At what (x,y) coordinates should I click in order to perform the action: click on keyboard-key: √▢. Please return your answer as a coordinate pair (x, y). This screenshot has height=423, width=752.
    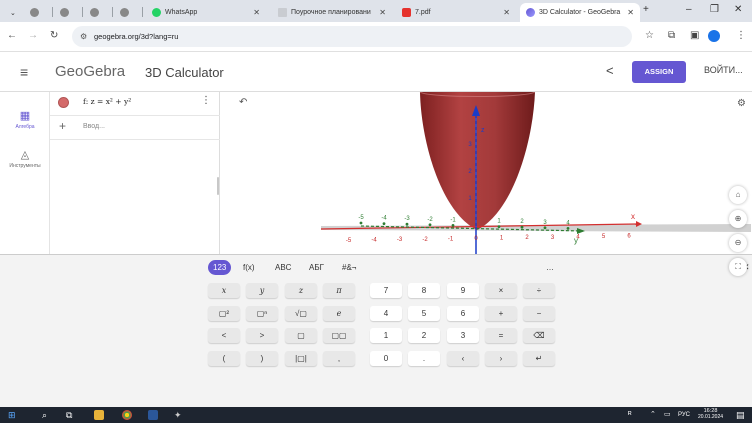
    Looking at the image, I should click on (301, 313).